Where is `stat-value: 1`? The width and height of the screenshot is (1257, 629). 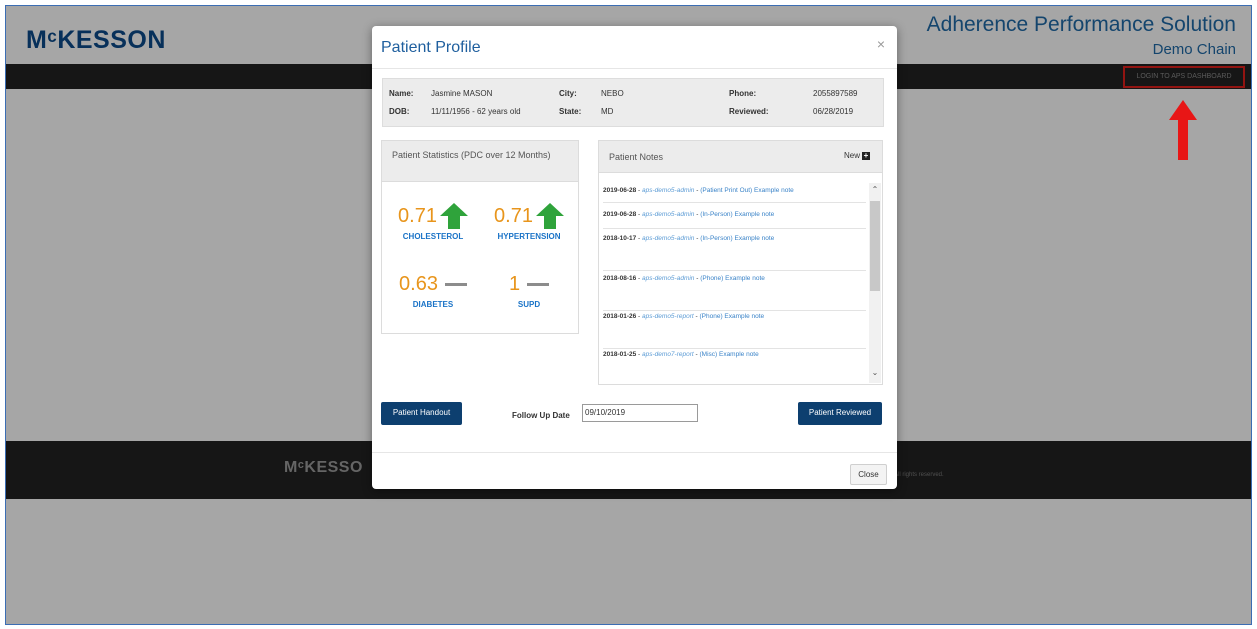 stat-value: 1 is located at coordinates (514, 283).